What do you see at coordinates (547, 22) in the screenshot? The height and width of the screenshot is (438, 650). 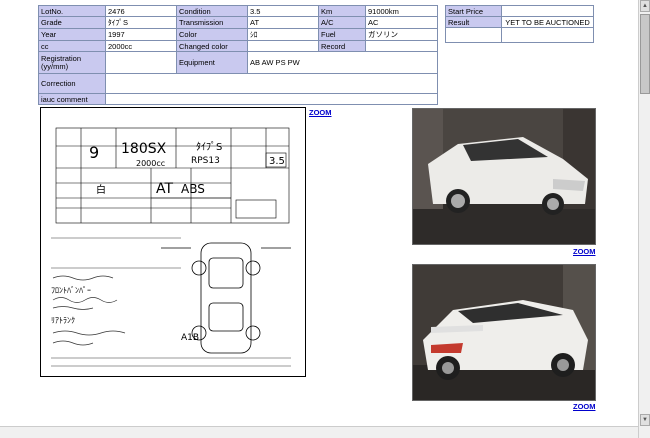 I see `result-value: YET TO BE AUCTIONED` at bounding box center [547, 22].